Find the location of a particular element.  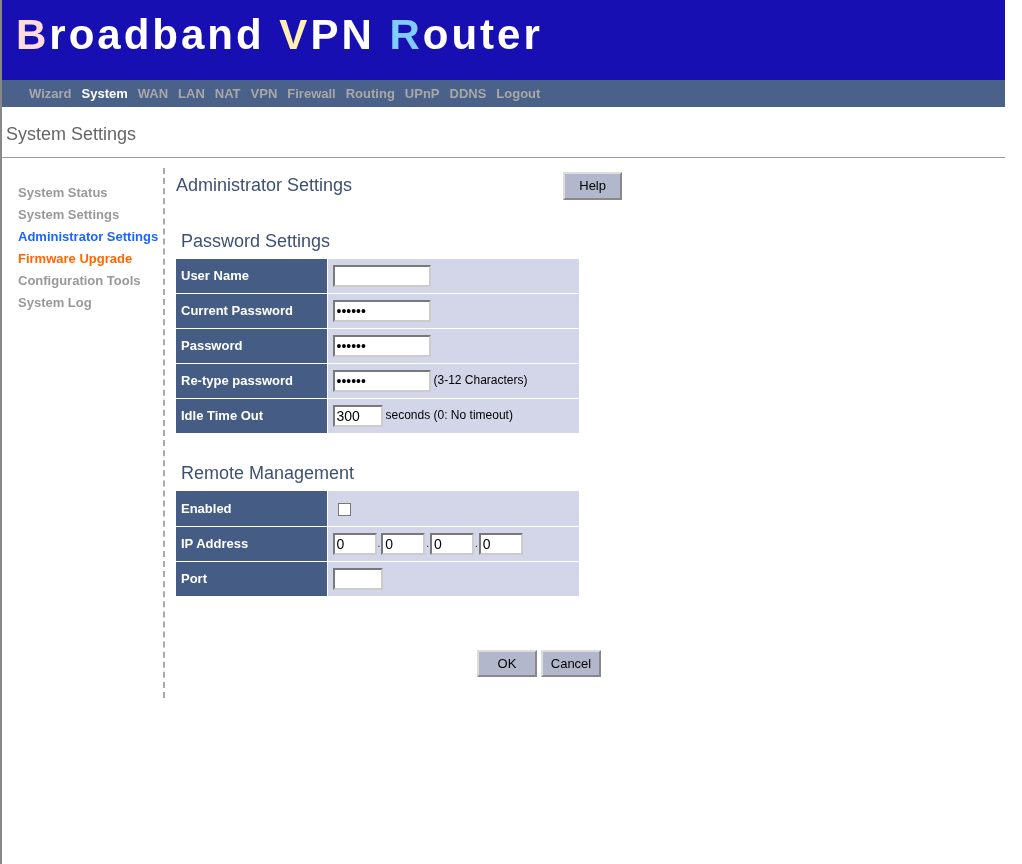

nav-link: Logout is located at coordinates (522, 93).